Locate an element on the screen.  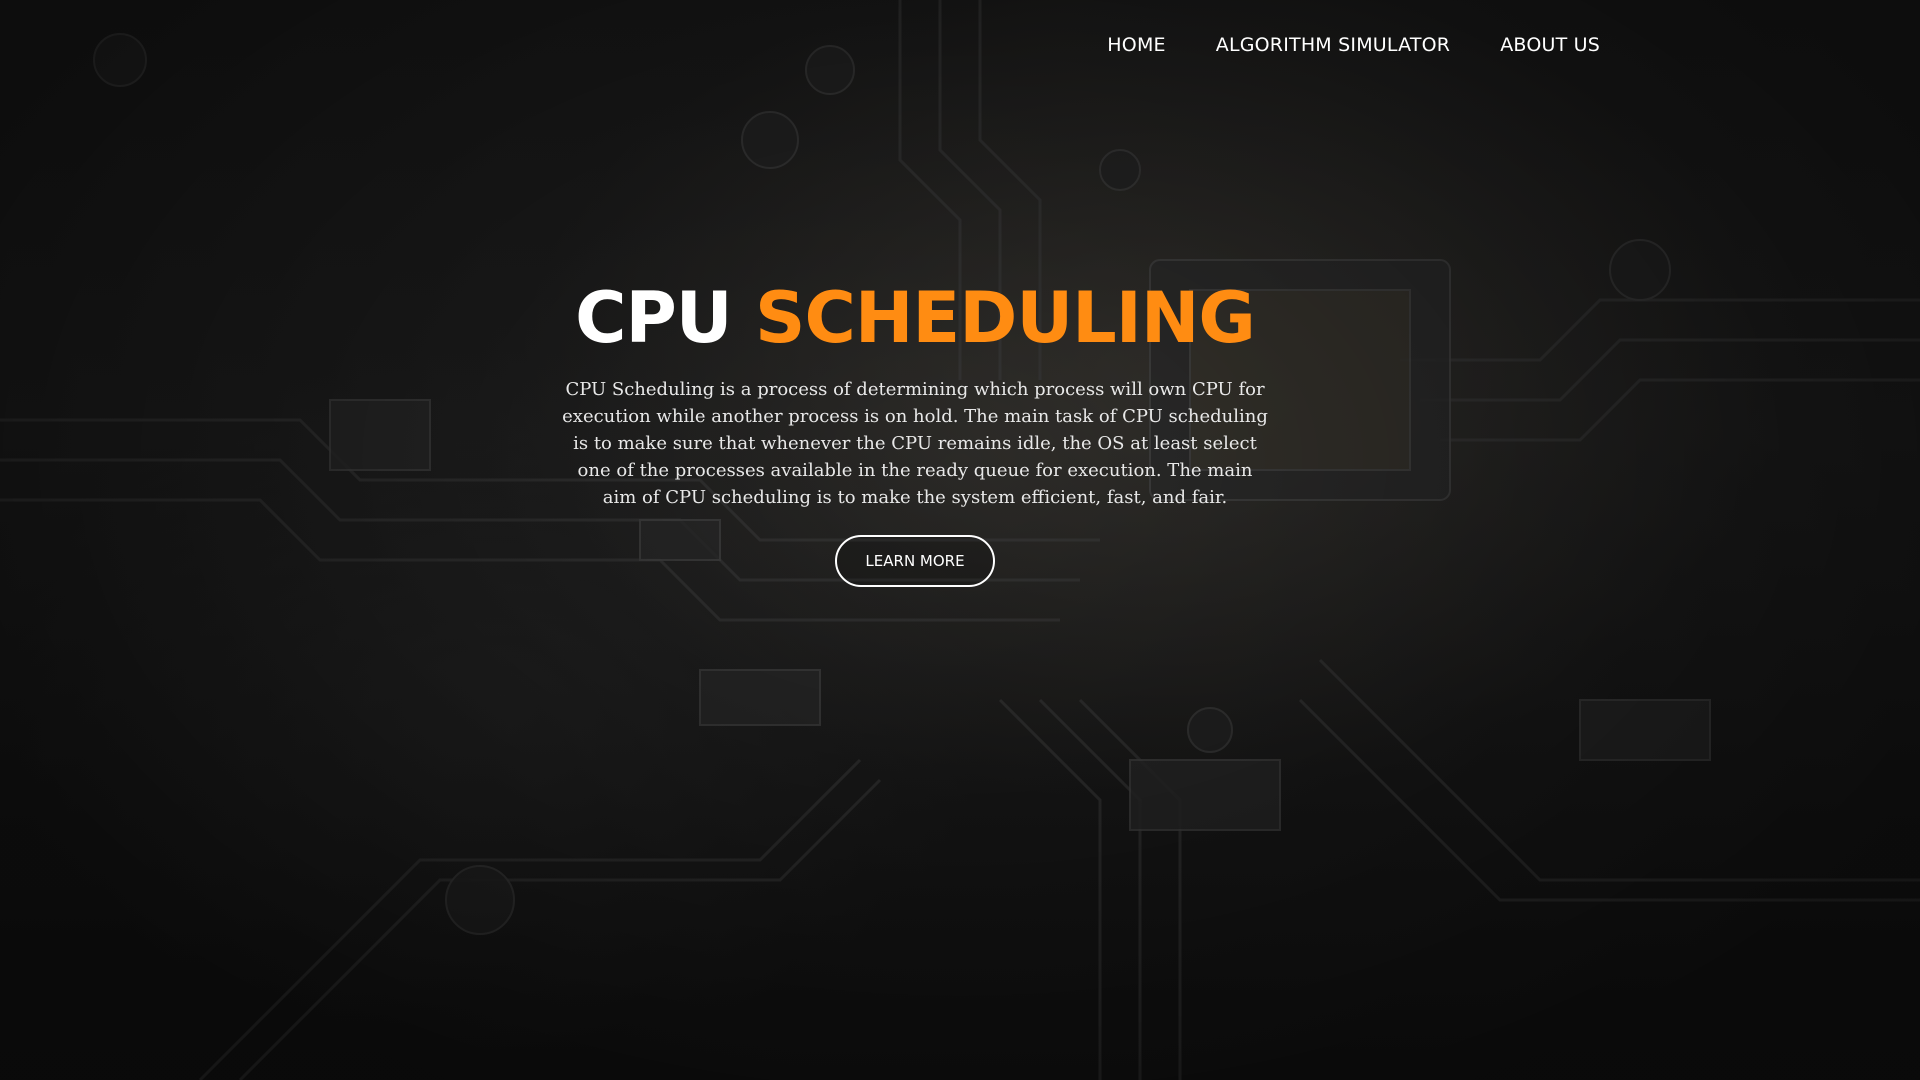
title-cpu: CPU is located at coordinates (654, 318).